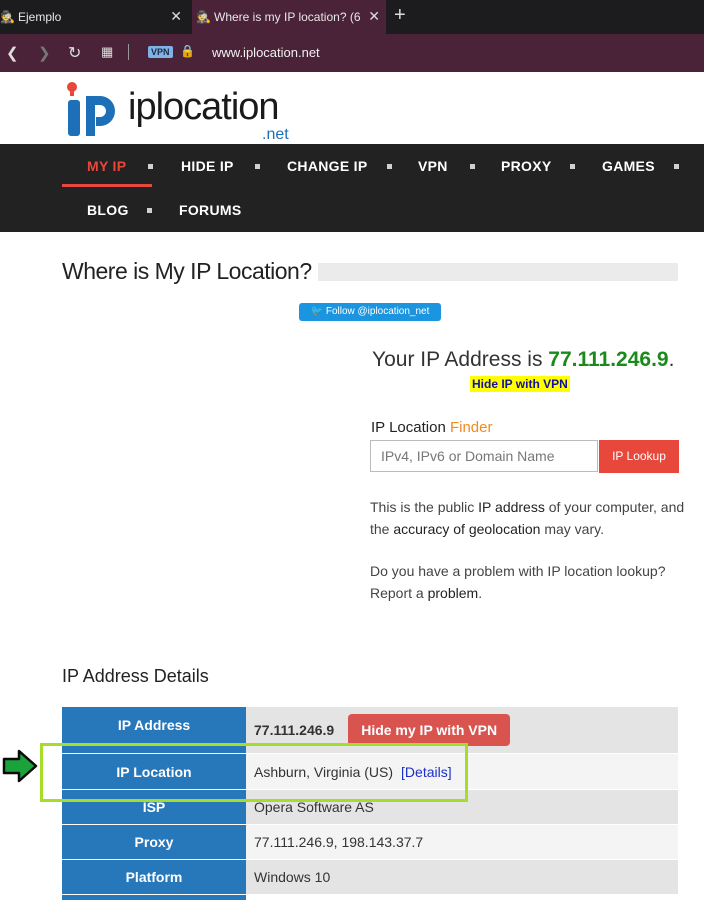  What do you see at coordinates (466, 529) in the screenshot?
I see `geolocation-accuracy-link: accuracy of geolocation` at bounding box center [466, 529].